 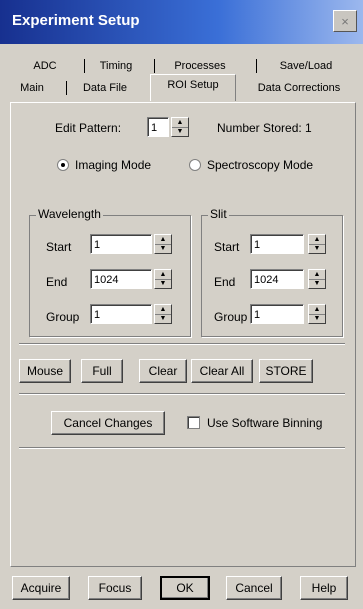 I want to click on wavelength-group-input: 1, so click(x=121, y=314).